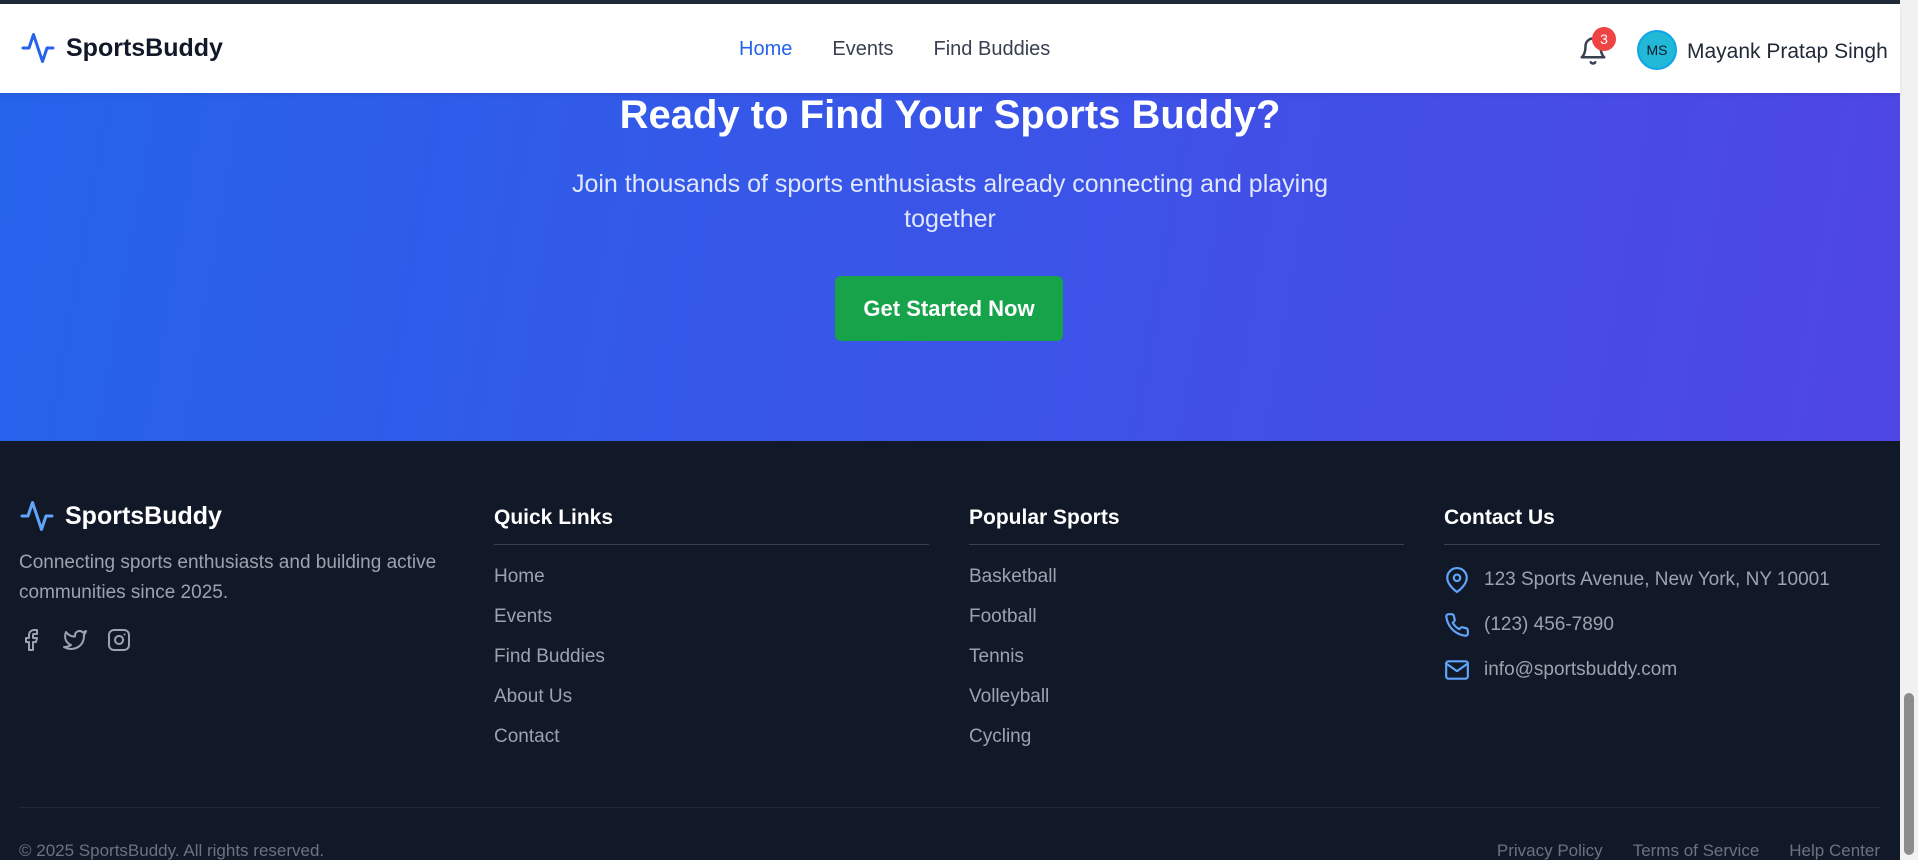 Image resolution: width=1918 pixels, height=860 pixels. What do you see at coordinates (1457, 579) in the screenshot?
I see `map-pin-icon` at bounding box center [1457, 579].